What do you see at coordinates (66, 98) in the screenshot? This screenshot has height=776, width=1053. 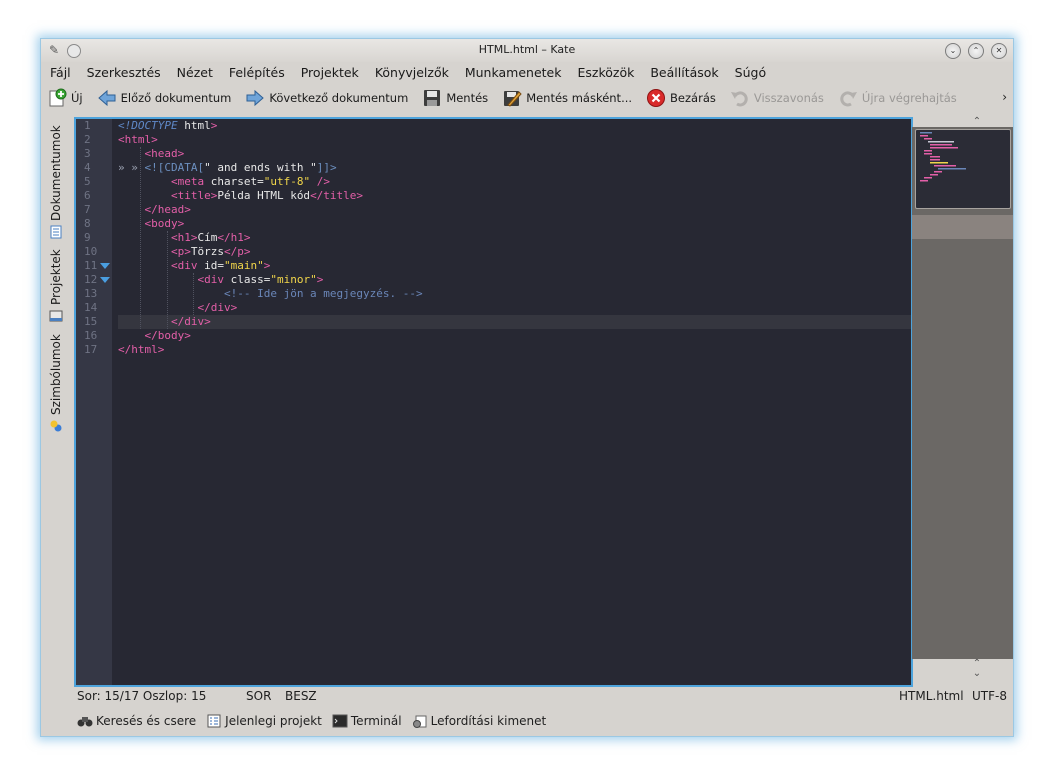 I see `new-button: Új` at bounding box center [66, 98].